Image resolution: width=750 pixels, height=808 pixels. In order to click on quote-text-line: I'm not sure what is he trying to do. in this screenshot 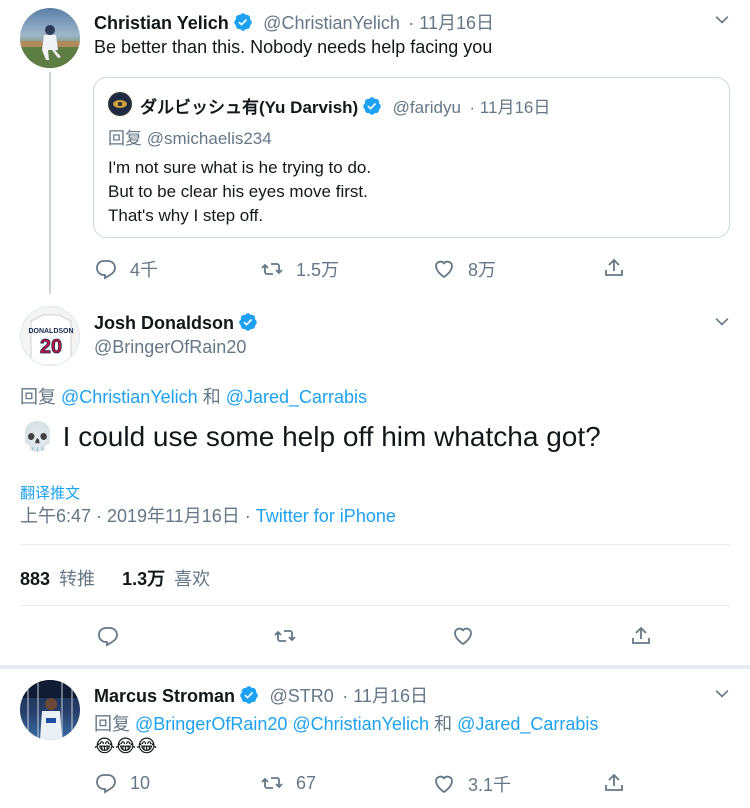, I will do `click(240, 167)`.